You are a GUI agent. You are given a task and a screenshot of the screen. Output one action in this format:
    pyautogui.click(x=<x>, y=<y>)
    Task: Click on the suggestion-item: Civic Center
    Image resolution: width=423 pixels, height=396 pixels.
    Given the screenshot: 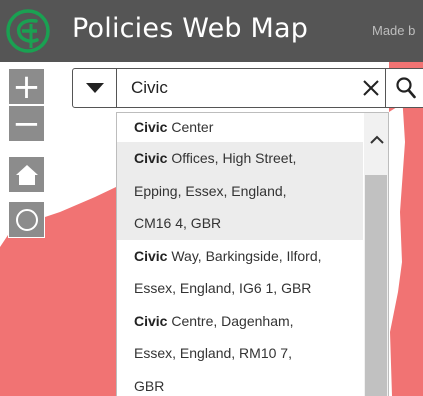 What is the action you would take?
    pyautogui.click(x=240, y=127)
    